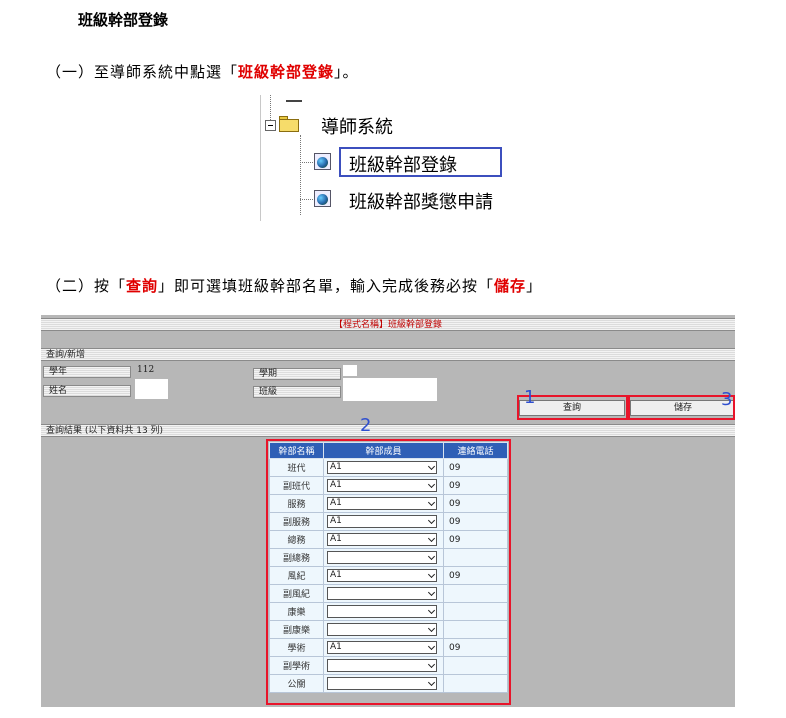 This screenshot has height=718, width=786. Describe the element at coordinates (86, 286) in the screenshot. I see `step-2-prefix: （二）按「` at that location.